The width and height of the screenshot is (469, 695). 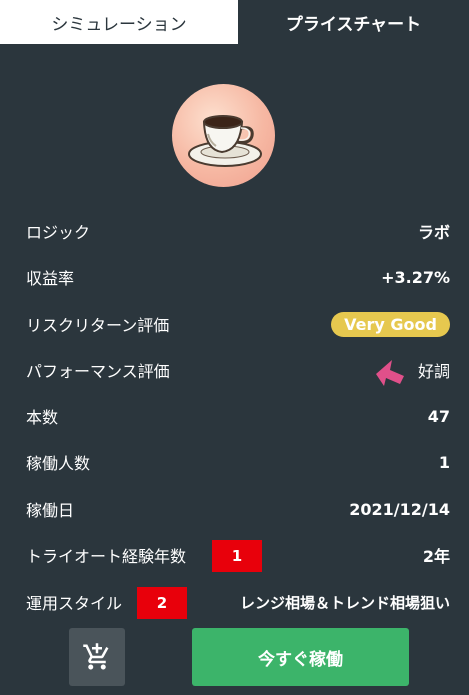 What do you see at coordinates (42, 417) in the screenshot?
I see `count-label: 本数` at bounding box center [42, 417].